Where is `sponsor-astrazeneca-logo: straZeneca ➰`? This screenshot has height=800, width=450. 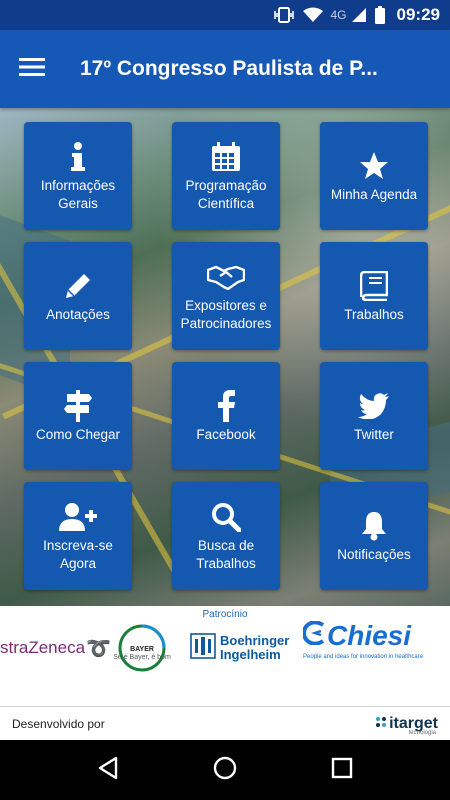 sponsor-astrazeneca-logo: straZeneca ➰ is located at coordinates (55, 648).